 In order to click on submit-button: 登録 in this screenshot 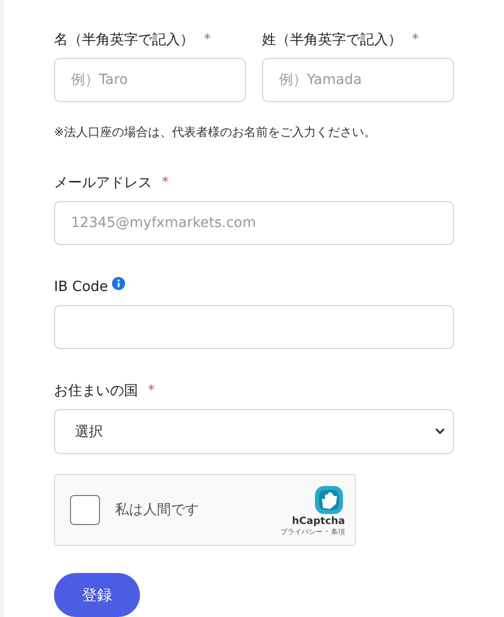, I will do `click(97, 595)`.